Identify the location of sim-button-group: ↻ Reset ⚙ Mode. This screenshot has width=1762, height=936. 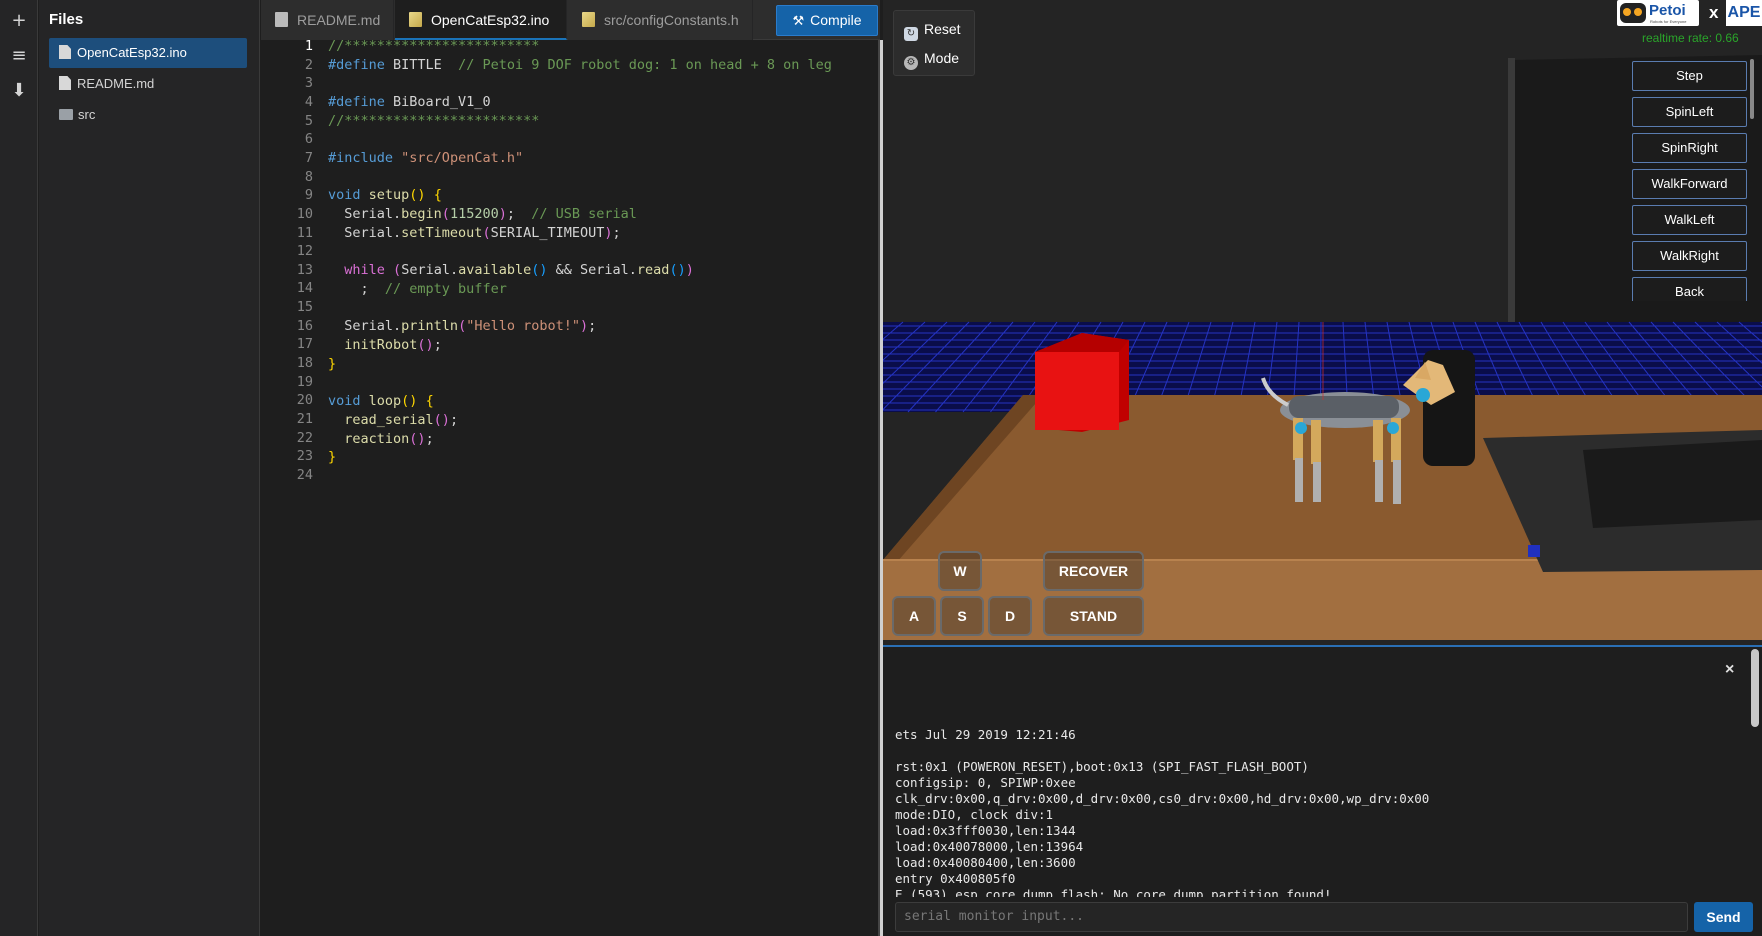
(934, 43).